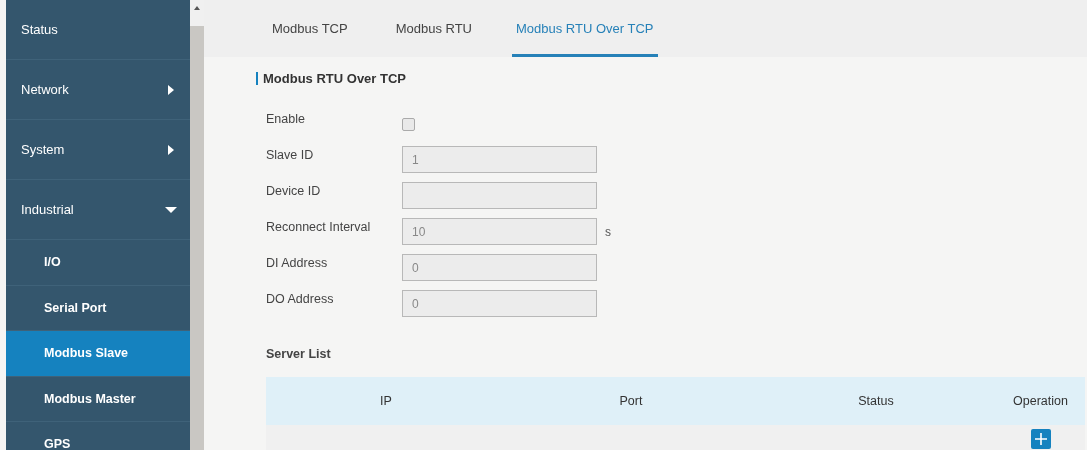  What do you see at coordinates (608, 231) in the screenshot?
I see `unit-label: s` at bounding box center [608, 231].